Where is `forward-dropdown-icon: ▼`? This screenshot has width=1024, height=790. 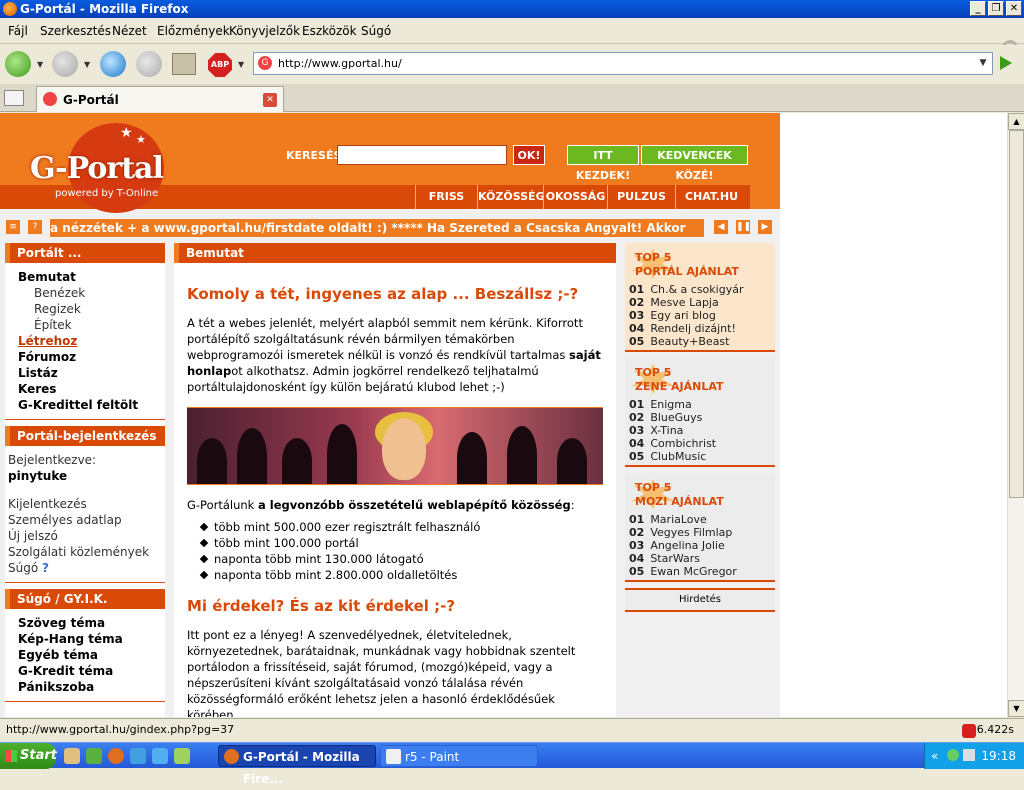
forward-dropdown-icon: ▼ is located at coordinates (87, 64).